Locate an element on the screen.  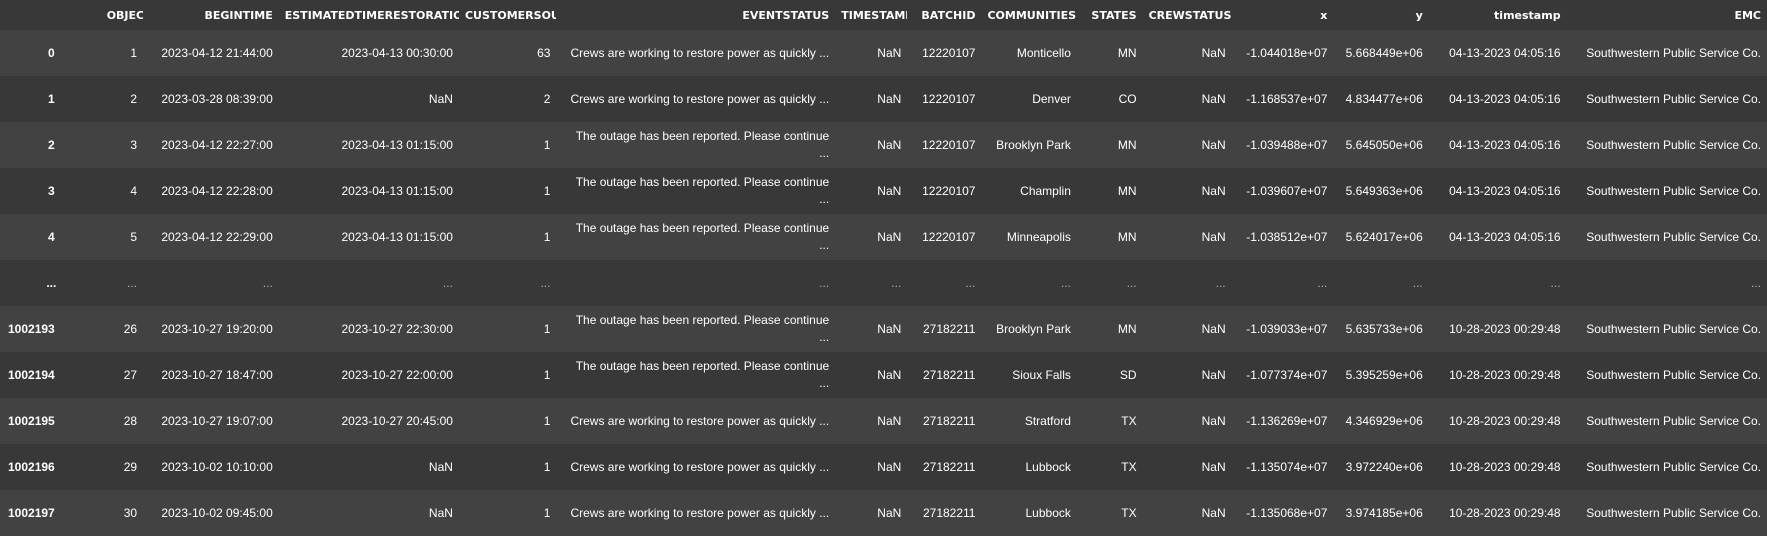
table-cell: 26 is located at coordinates (130, 328).